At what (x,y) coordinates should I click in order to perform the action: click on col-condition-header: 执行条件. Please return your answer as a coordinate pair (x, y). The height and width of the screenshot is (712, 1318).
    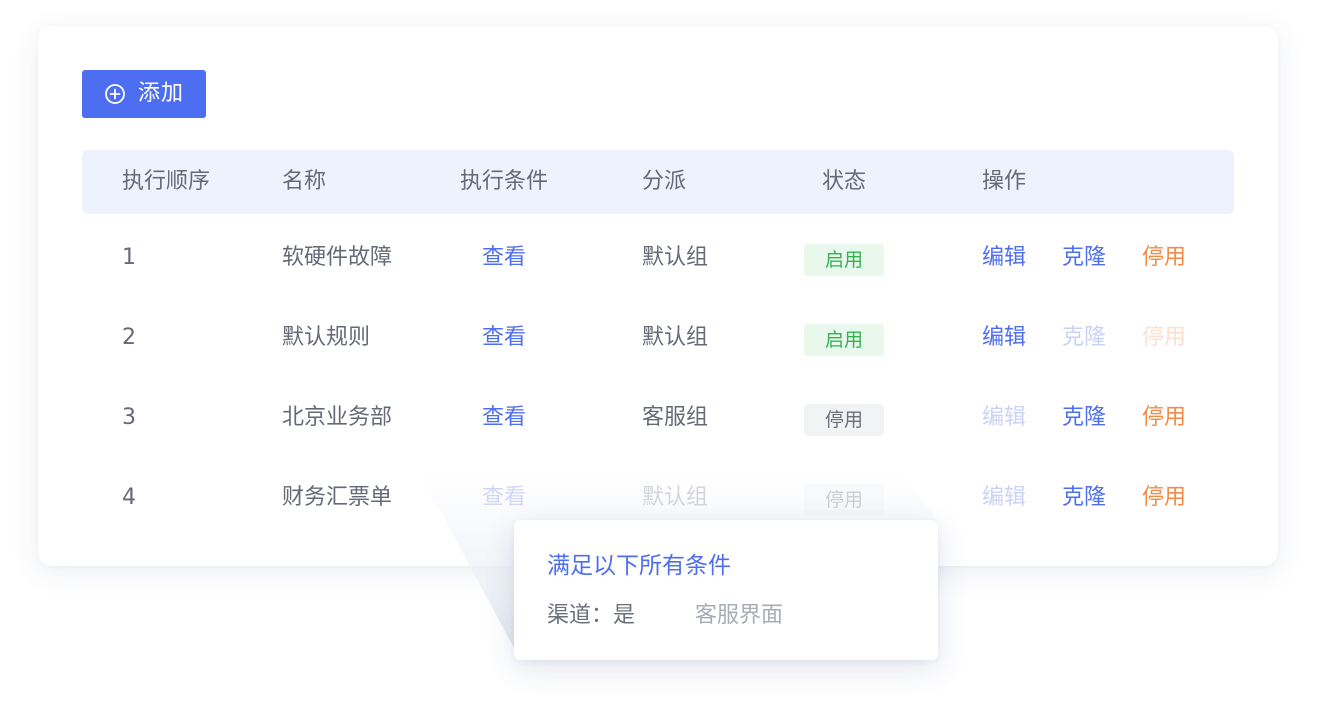
    Looking at the image, I should click on (504, 181).